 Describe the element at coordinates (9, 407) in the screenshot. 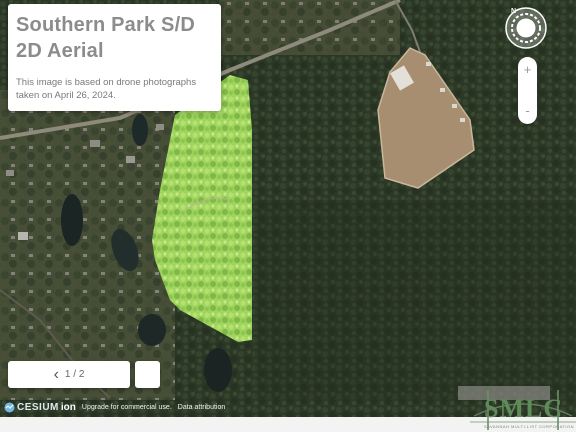

I see `cesium-icon` at that location.